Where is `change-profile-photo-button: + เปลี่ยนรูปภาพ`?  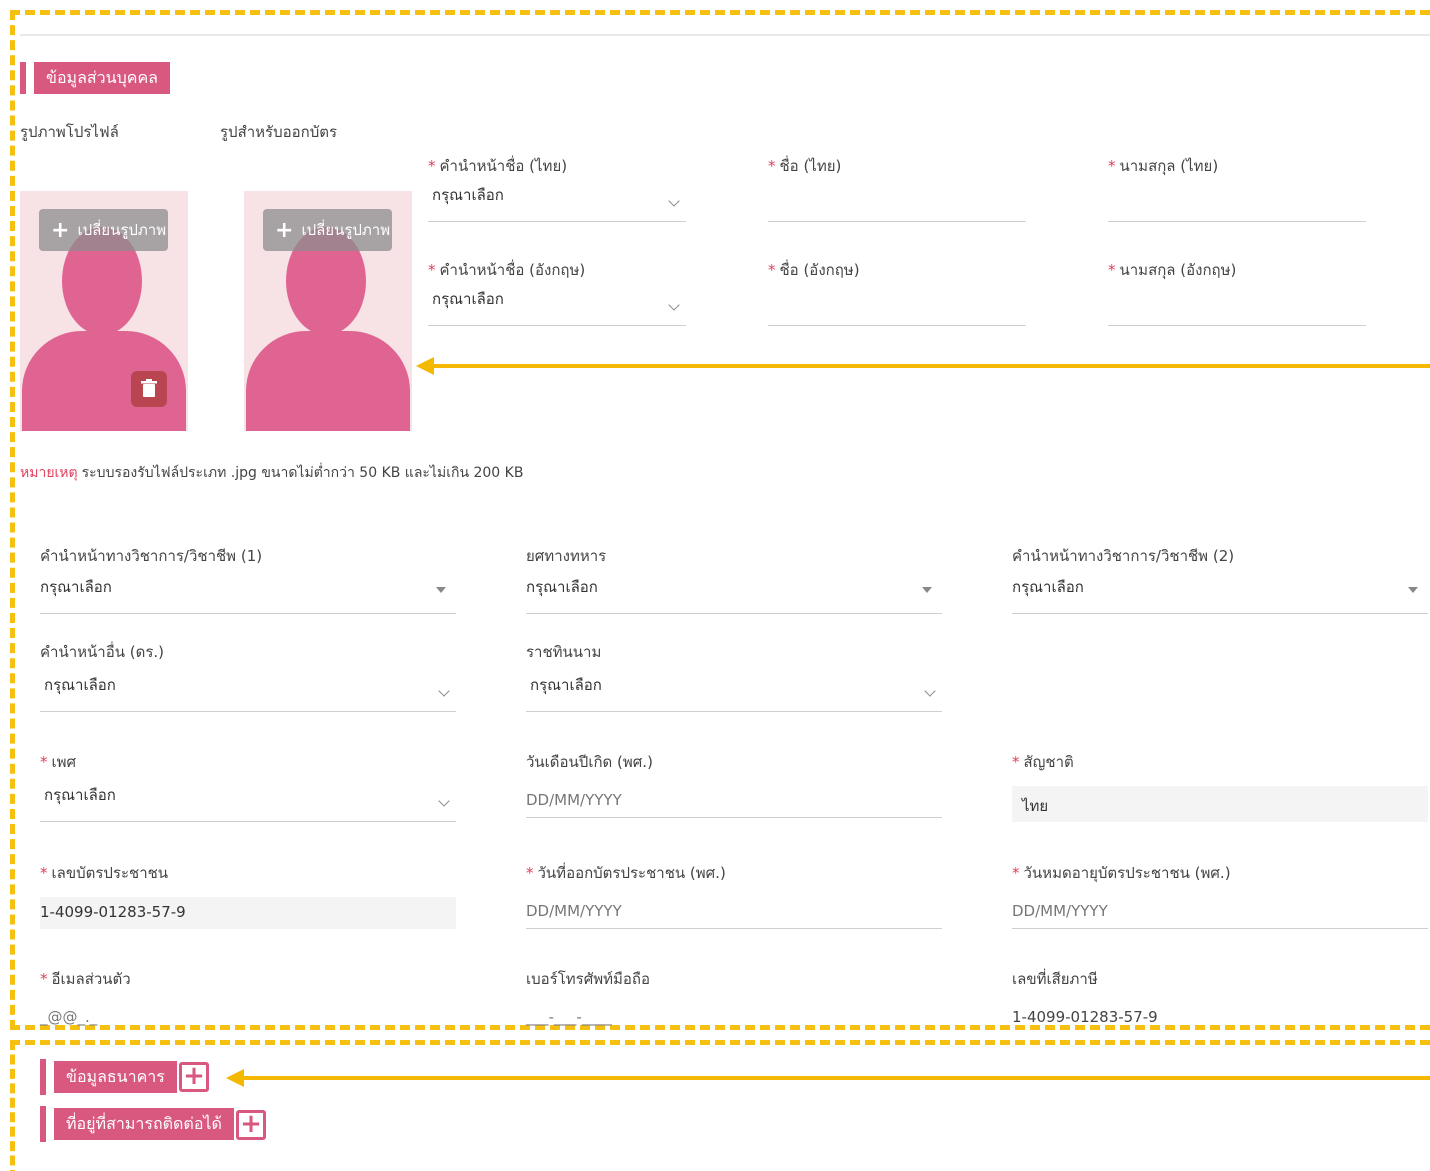
change-profile-photo-button: + เปลี่ยนรูปภาพ is located at coordinates (103, 230).